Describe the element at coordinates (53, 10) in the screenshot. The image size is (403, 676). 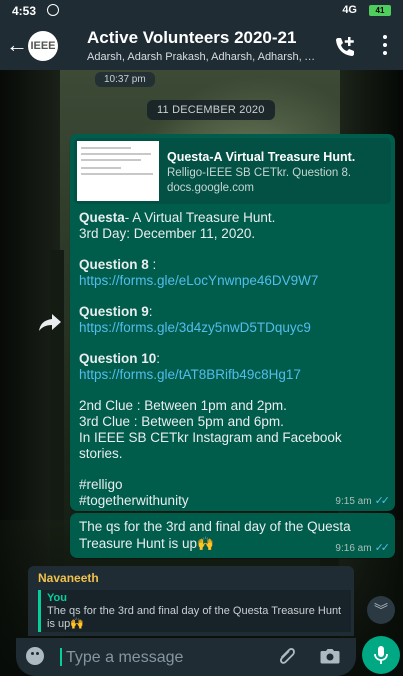
I see `whatsapp-notification-icon` at that location.